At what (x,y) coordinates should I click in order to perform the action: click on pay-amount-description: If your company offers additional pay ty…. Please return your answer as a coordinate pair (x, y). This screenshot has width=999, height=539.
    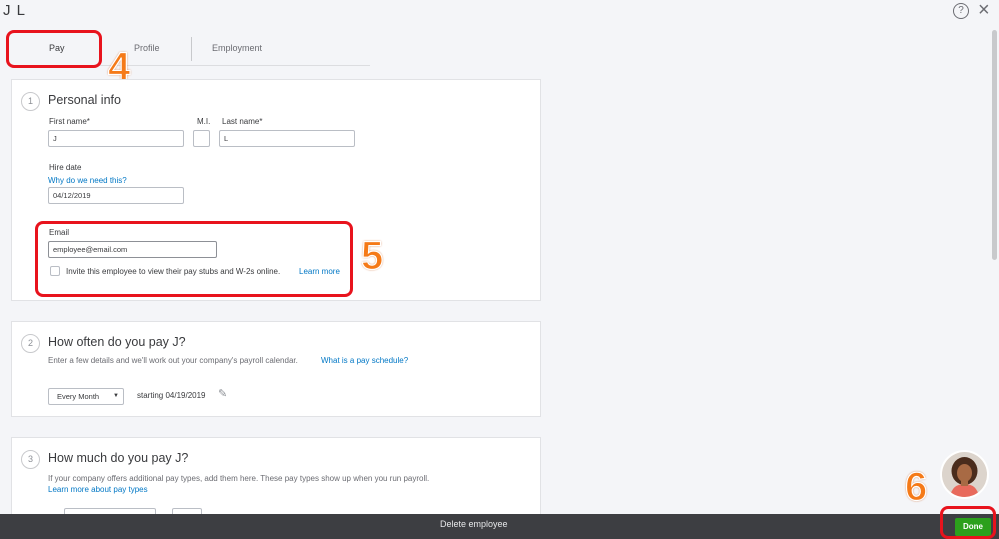
    Looking at the image, I should click on (239, 478).